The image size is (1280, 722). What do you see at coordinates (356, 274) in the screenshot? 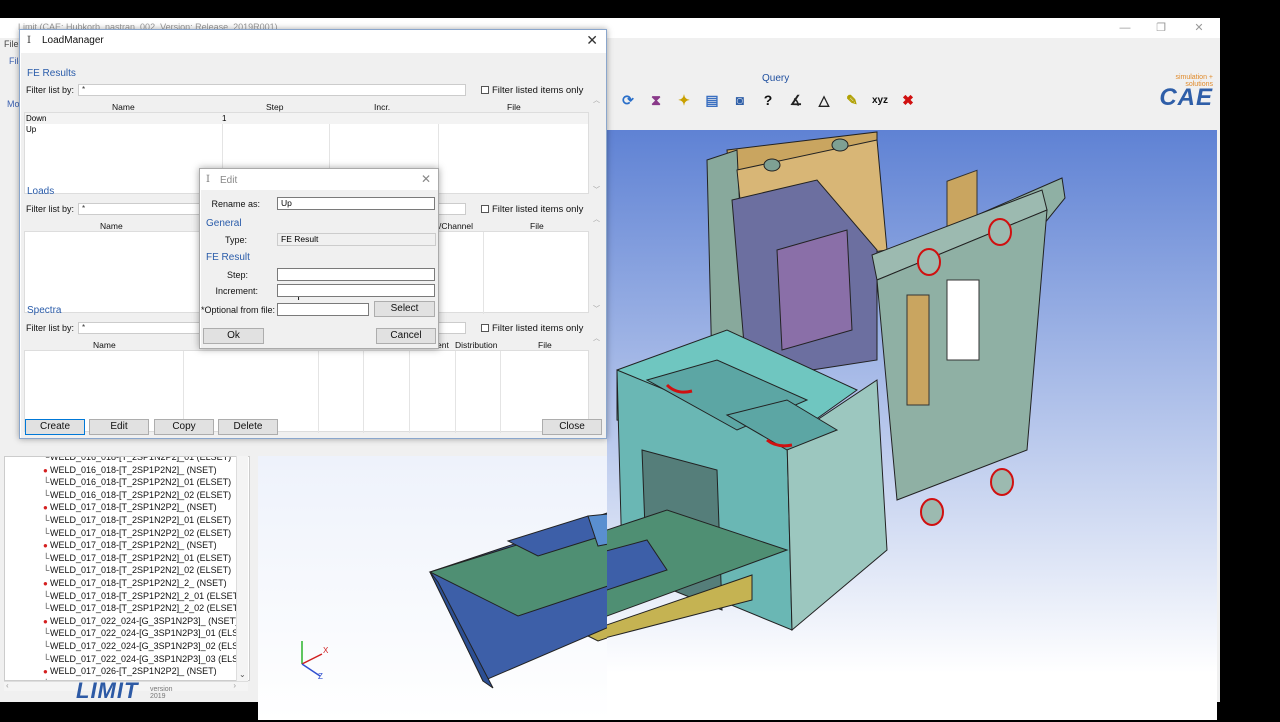
I see `step-input` at bounding box center [356, 274].